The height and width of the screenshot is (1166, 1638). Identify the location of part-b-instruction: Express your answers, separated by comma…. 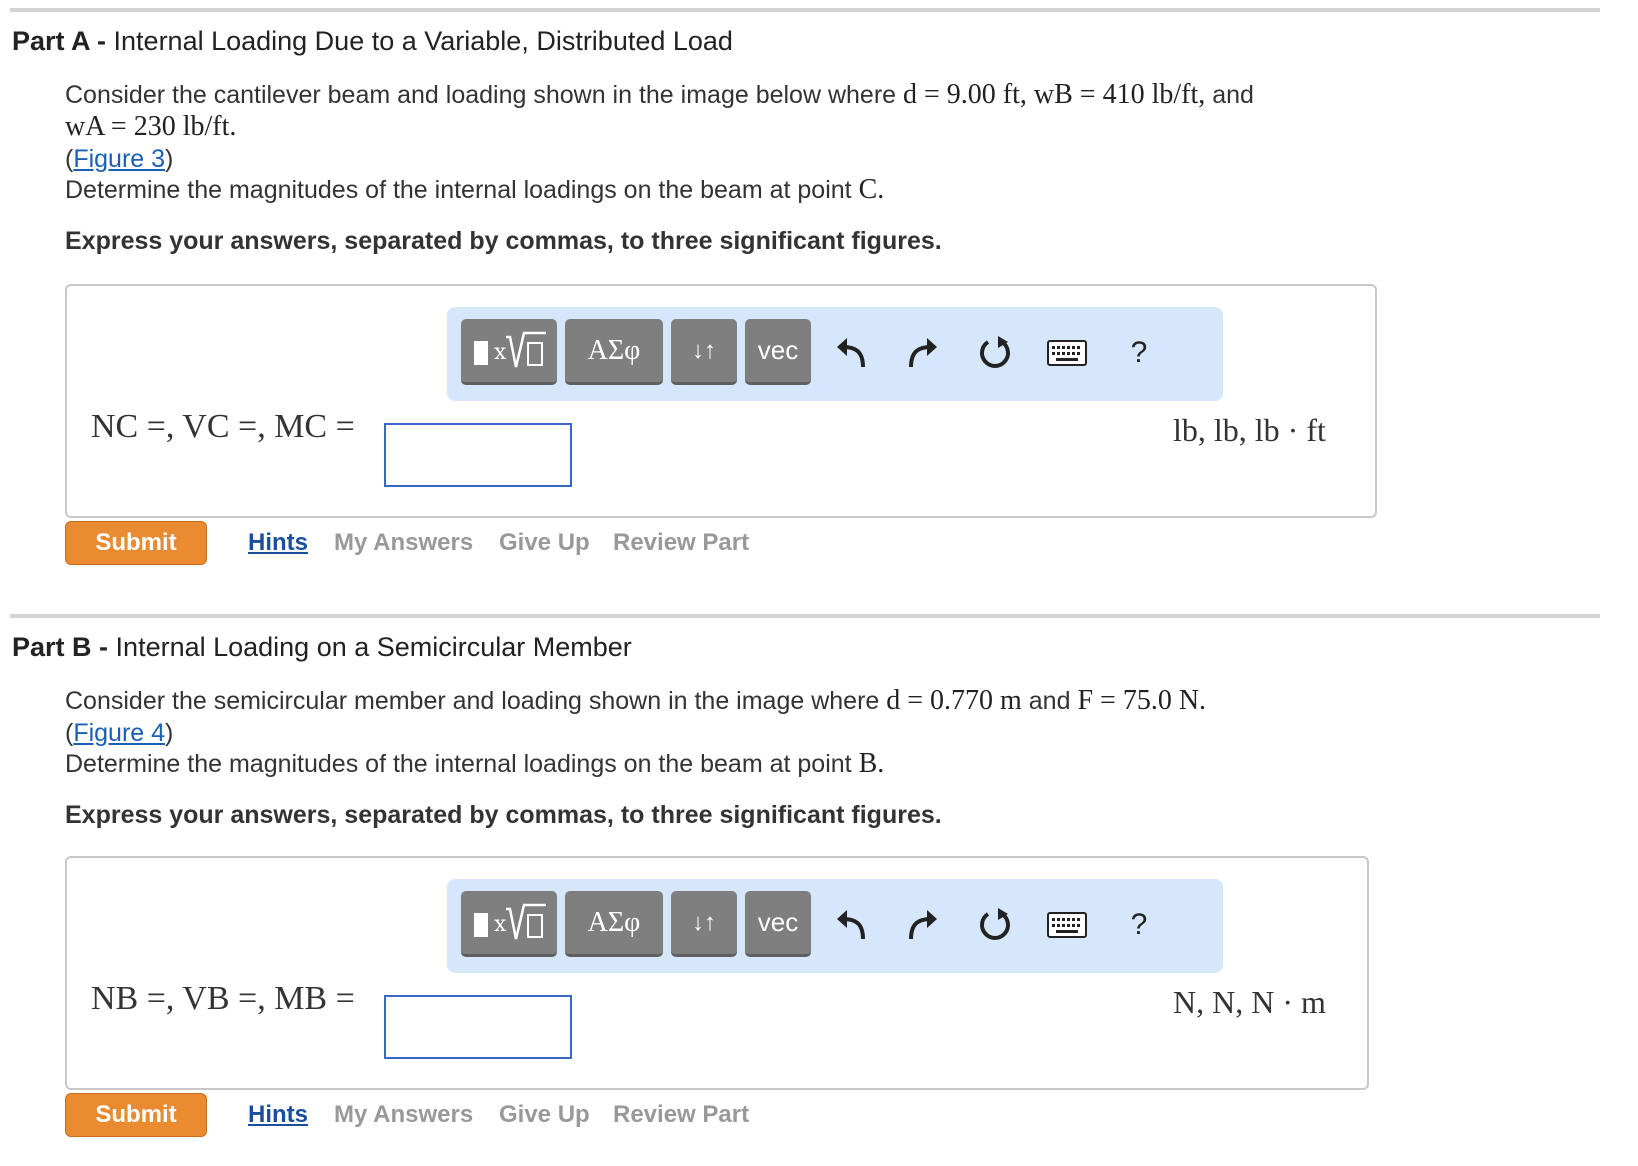
(503, 815).